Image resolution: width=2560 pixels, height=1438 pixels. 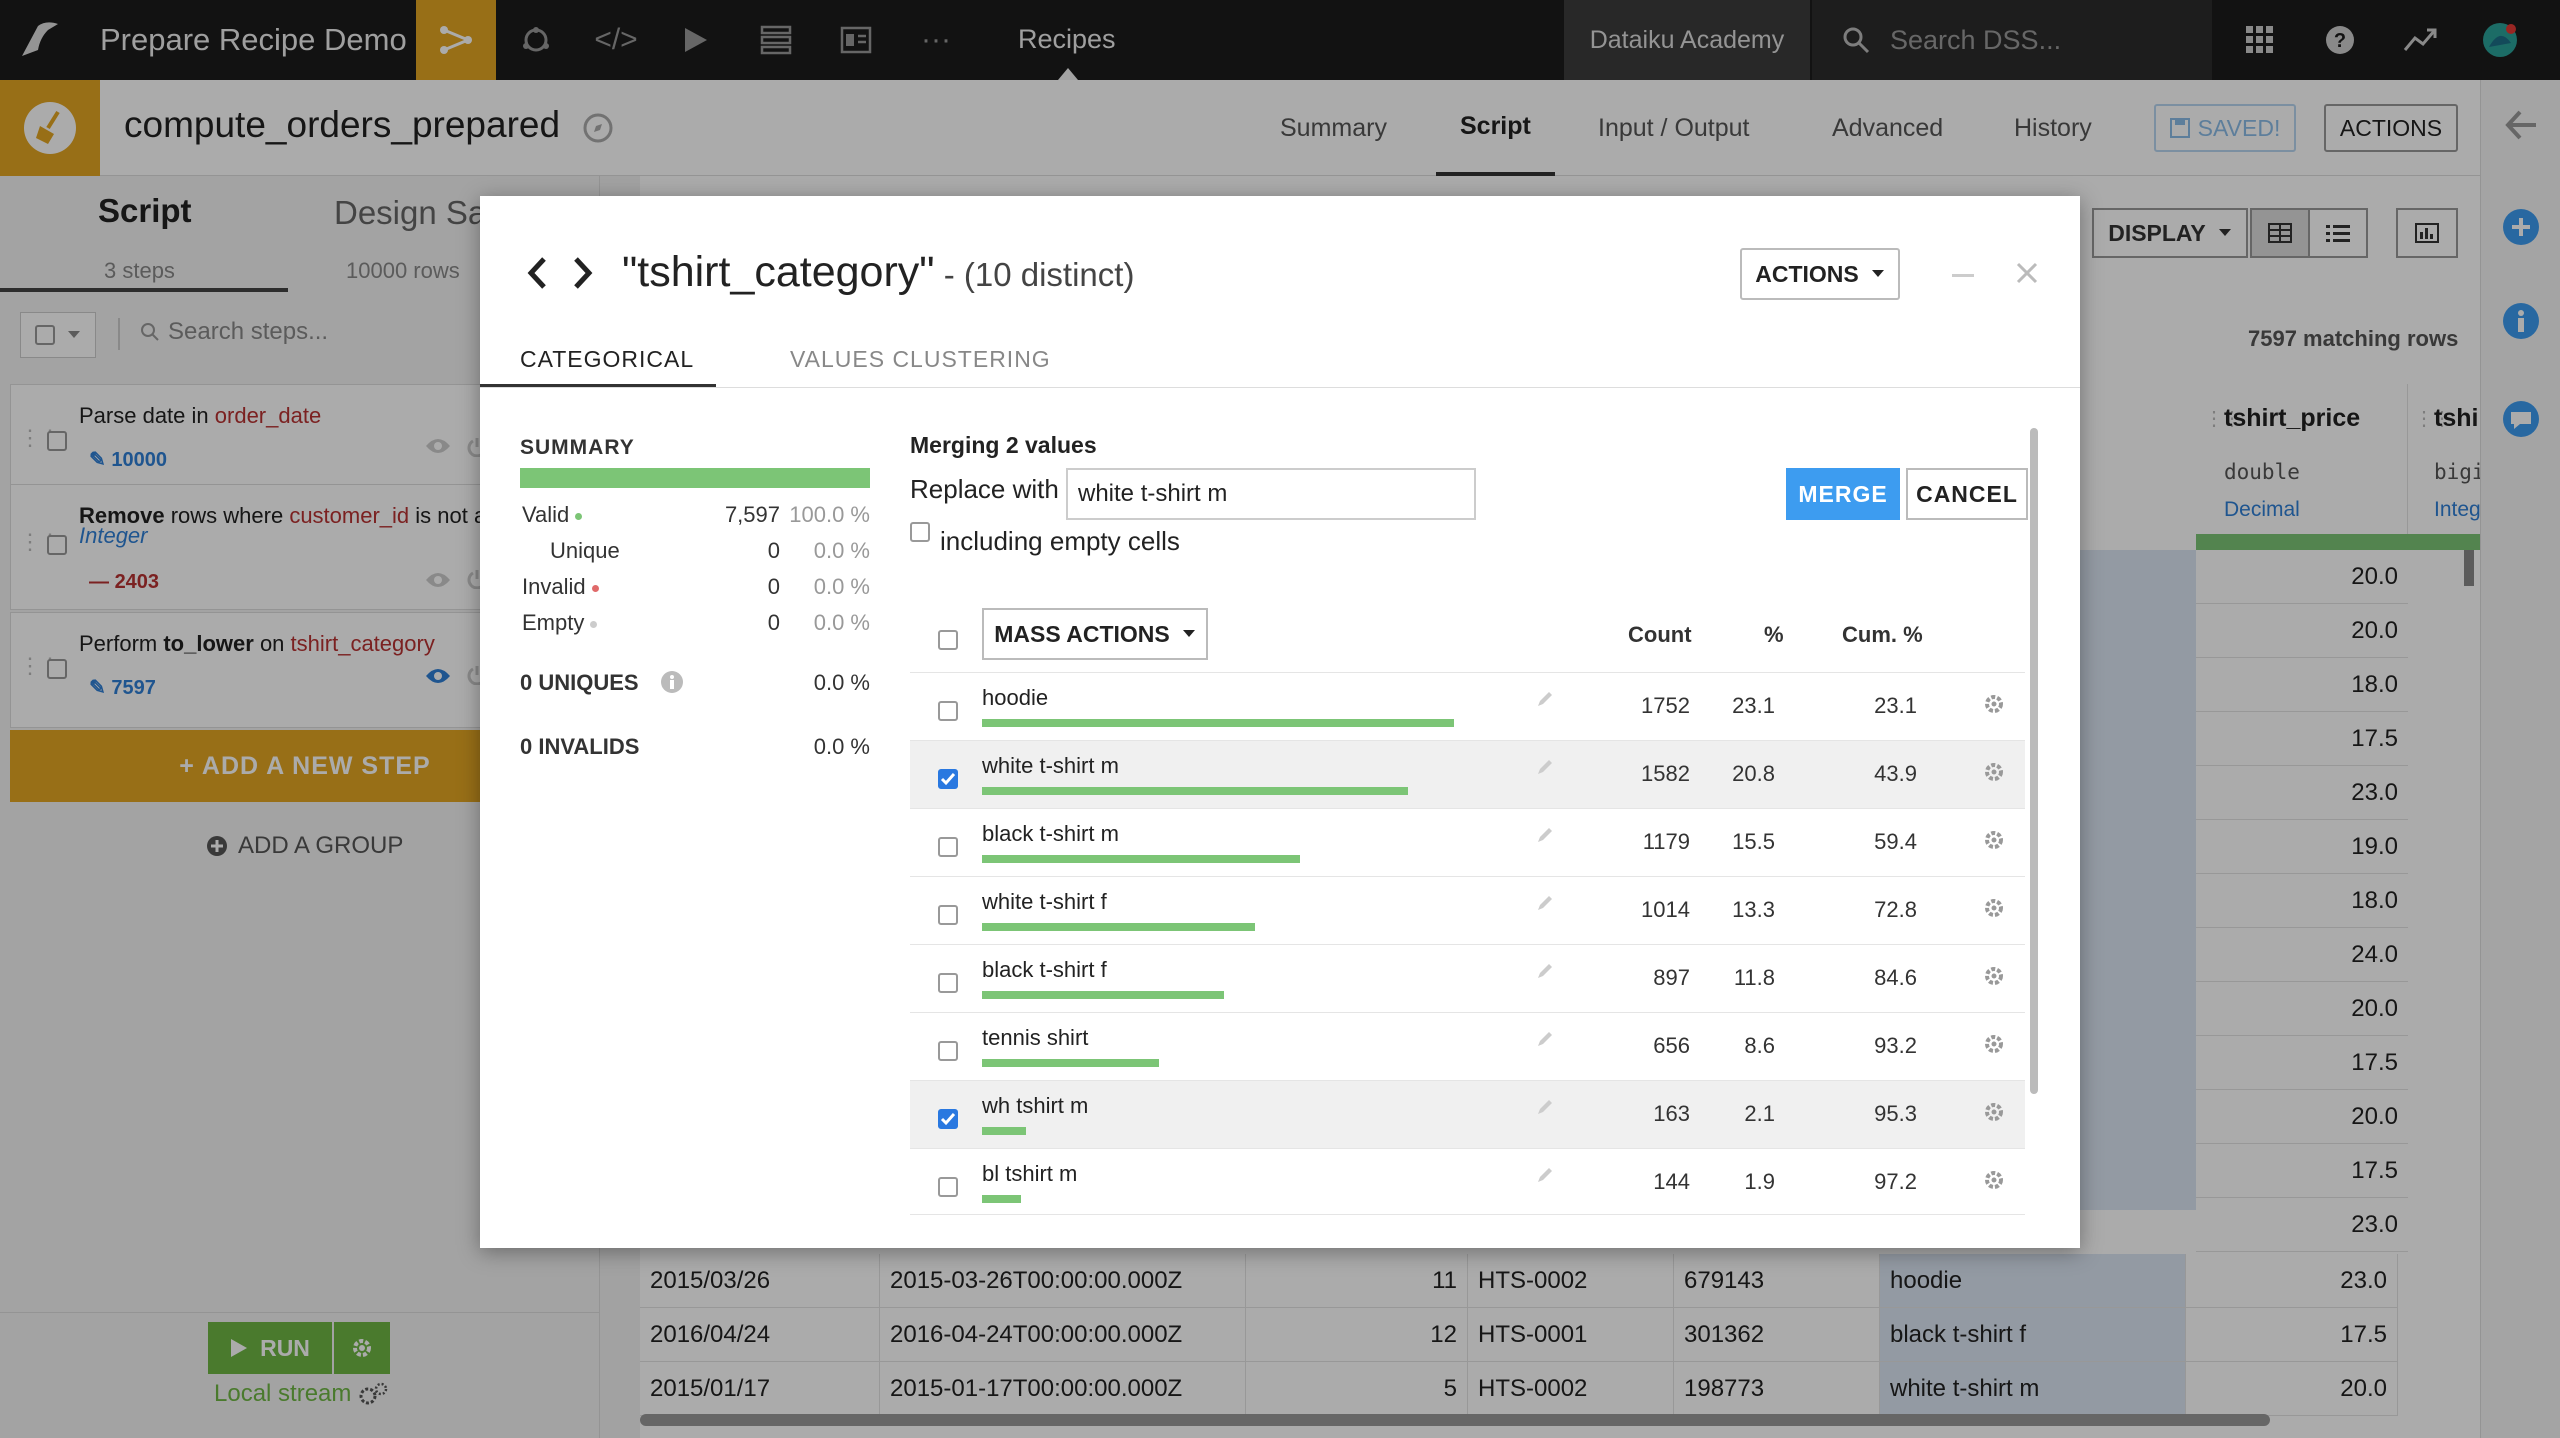 What do you see at coordinates (1877, 273) in the screenshot?
I see `chevron-down-icon` at bounding box center [1877, 273].